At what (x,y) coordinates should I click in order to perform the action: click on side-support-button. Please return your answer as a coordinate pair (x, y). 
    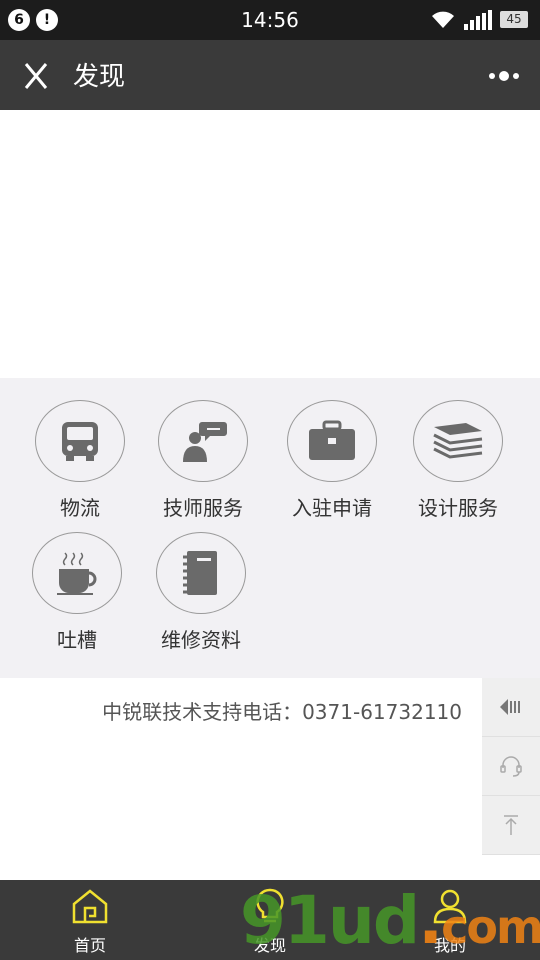
    Looking at the image, I should click on (511, 766).